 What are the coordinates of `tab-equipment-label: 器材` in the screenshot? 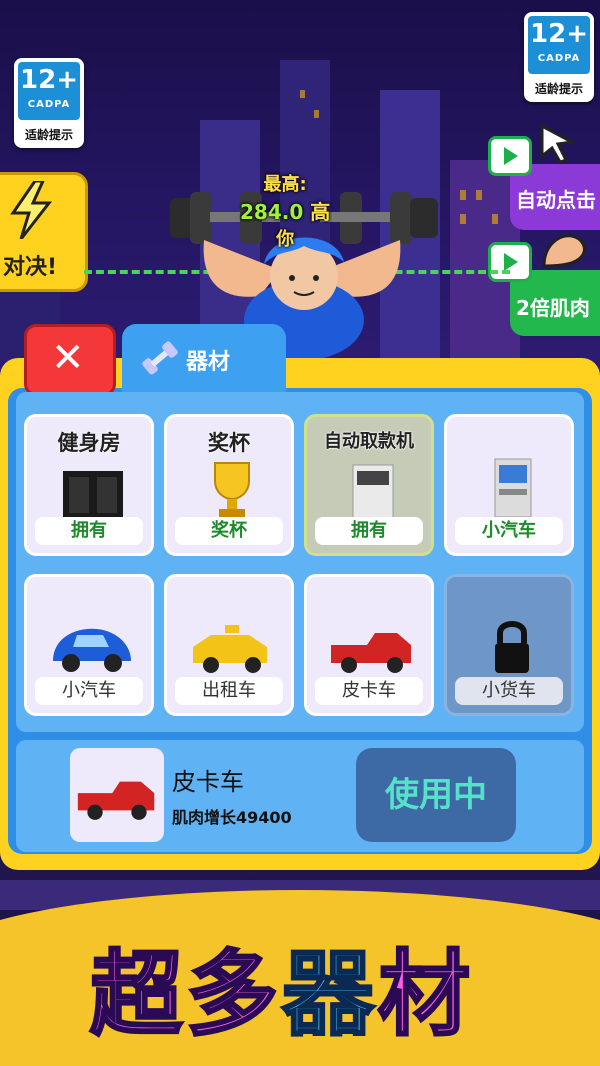 It's located at (208, 362).